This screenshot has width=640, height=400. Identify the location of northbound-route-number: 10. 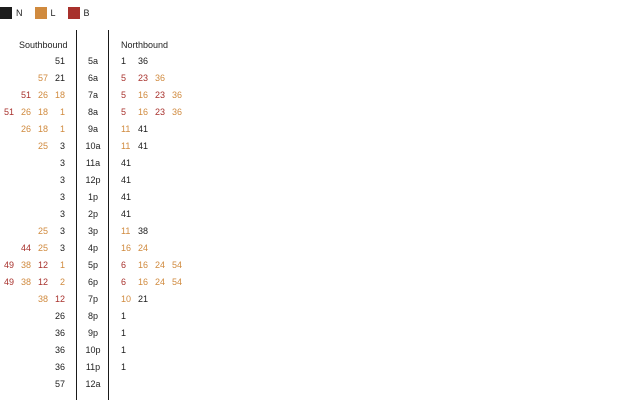
(126, 299).